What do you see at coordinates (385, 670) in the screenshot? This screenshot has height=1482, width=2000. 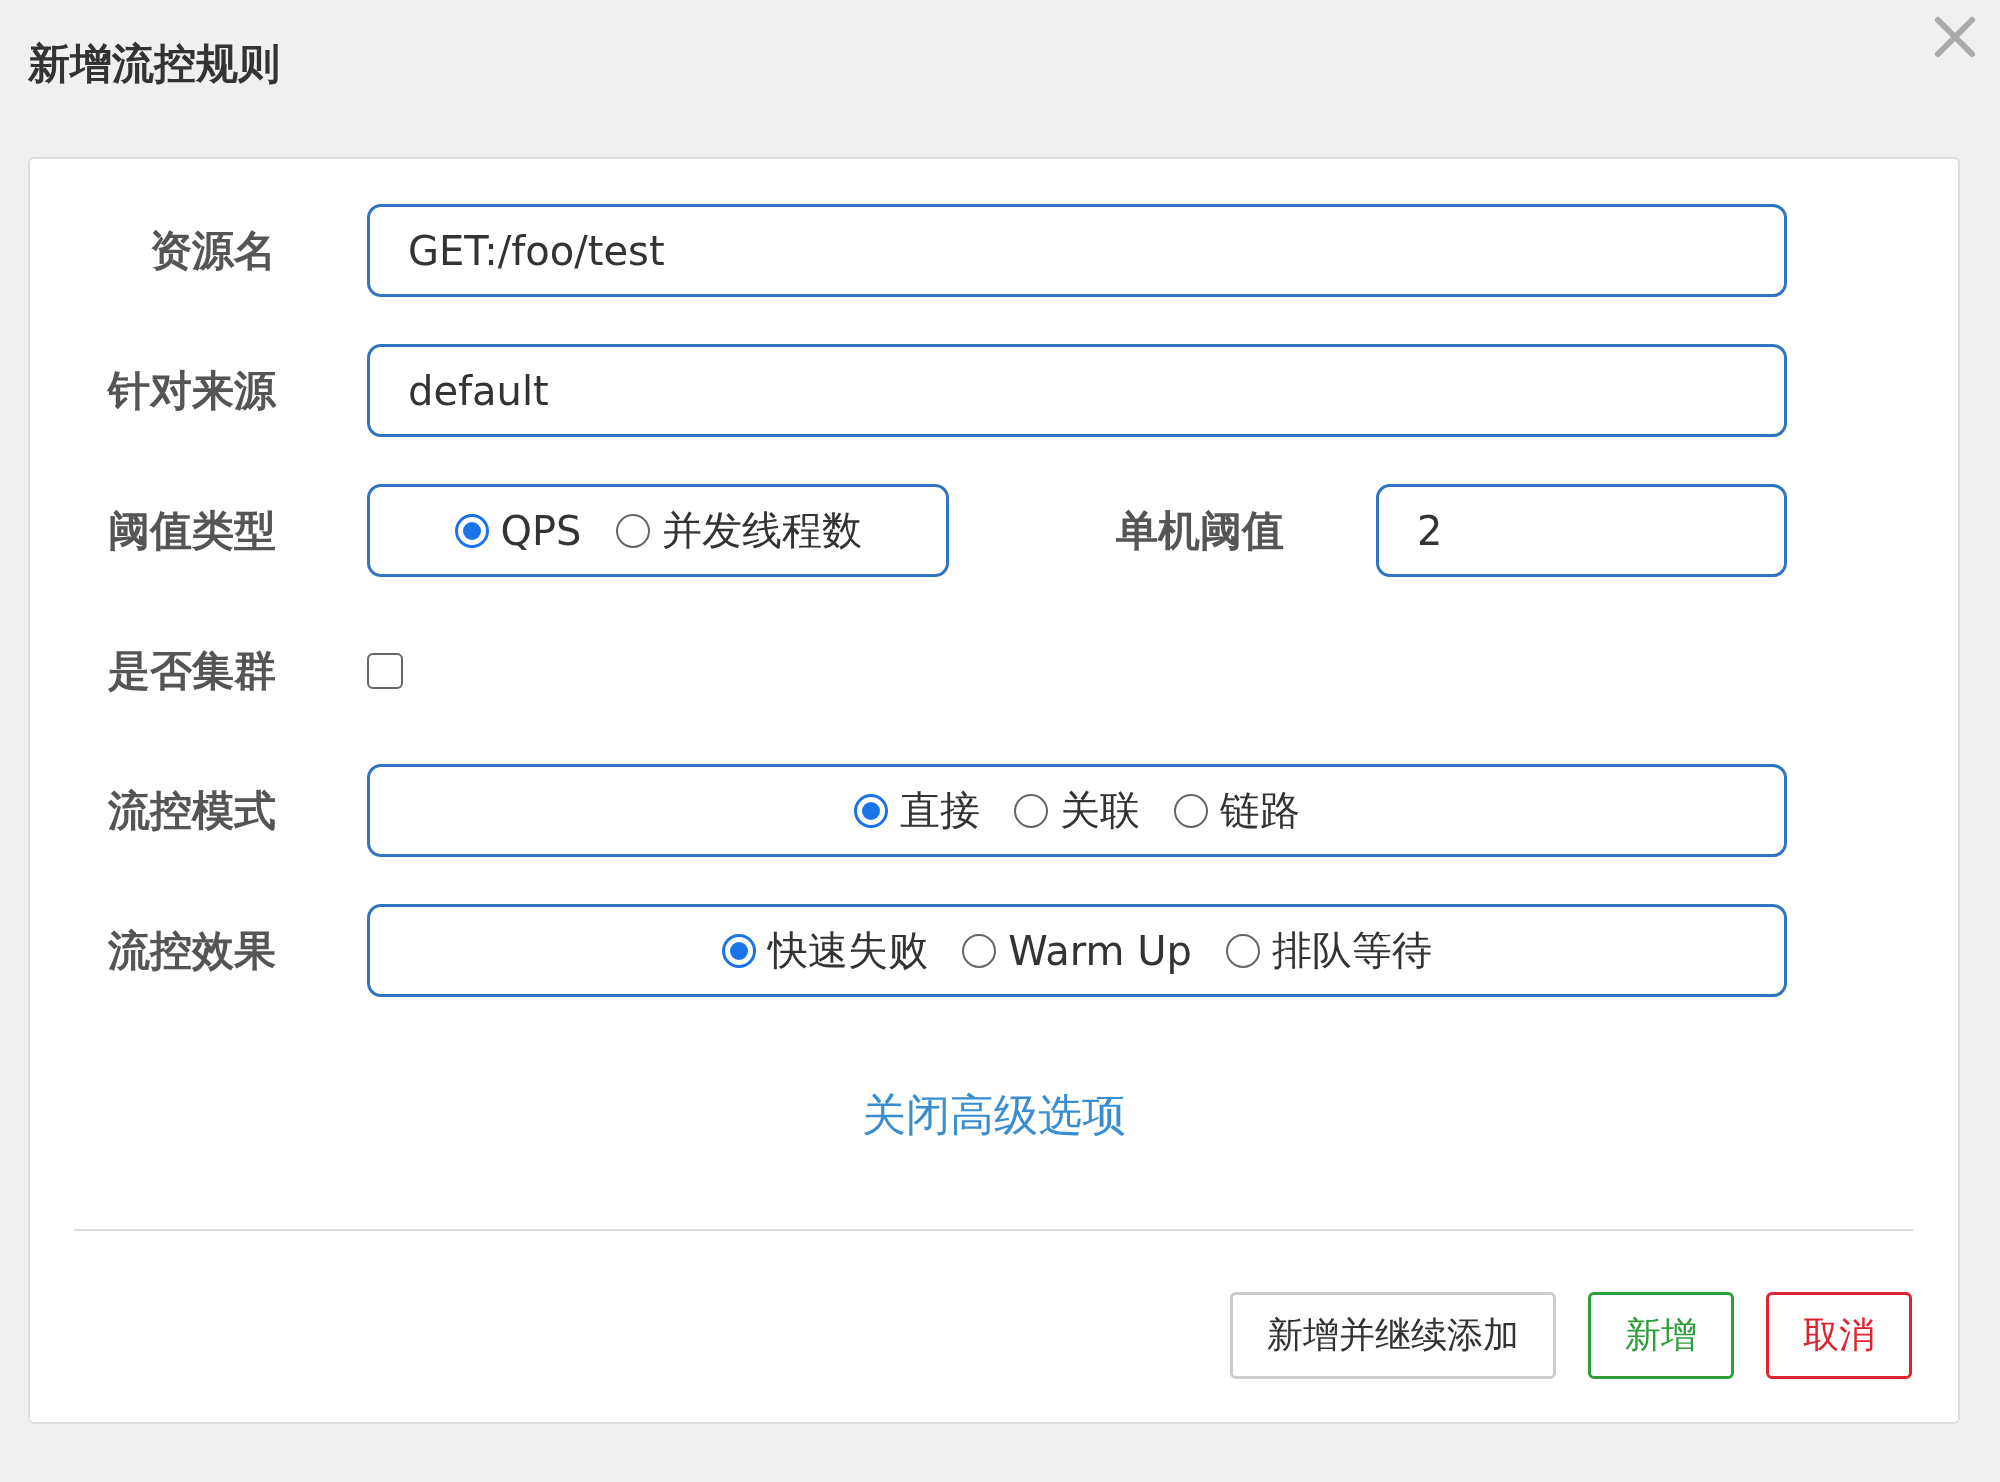 I see `checkbox` at bounding box center [385, 670].